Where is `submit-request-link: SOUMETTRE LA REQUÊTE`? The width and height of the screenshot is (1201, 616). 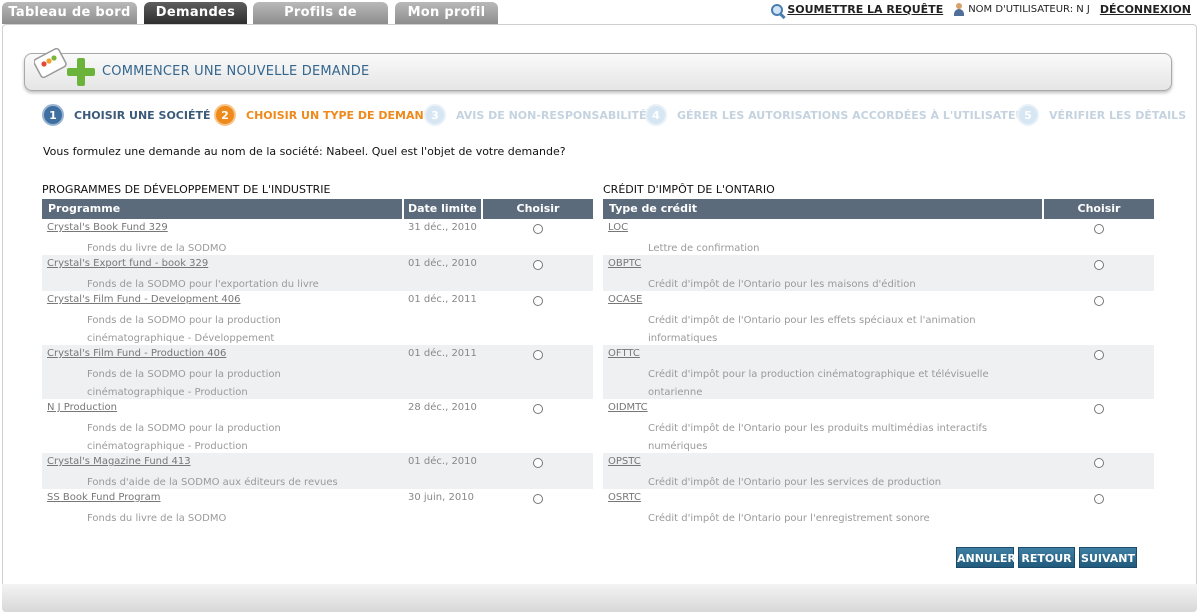 submit-request-link: SOUMETTRE LA REQUÊTE is located at coordinates (865, 9).